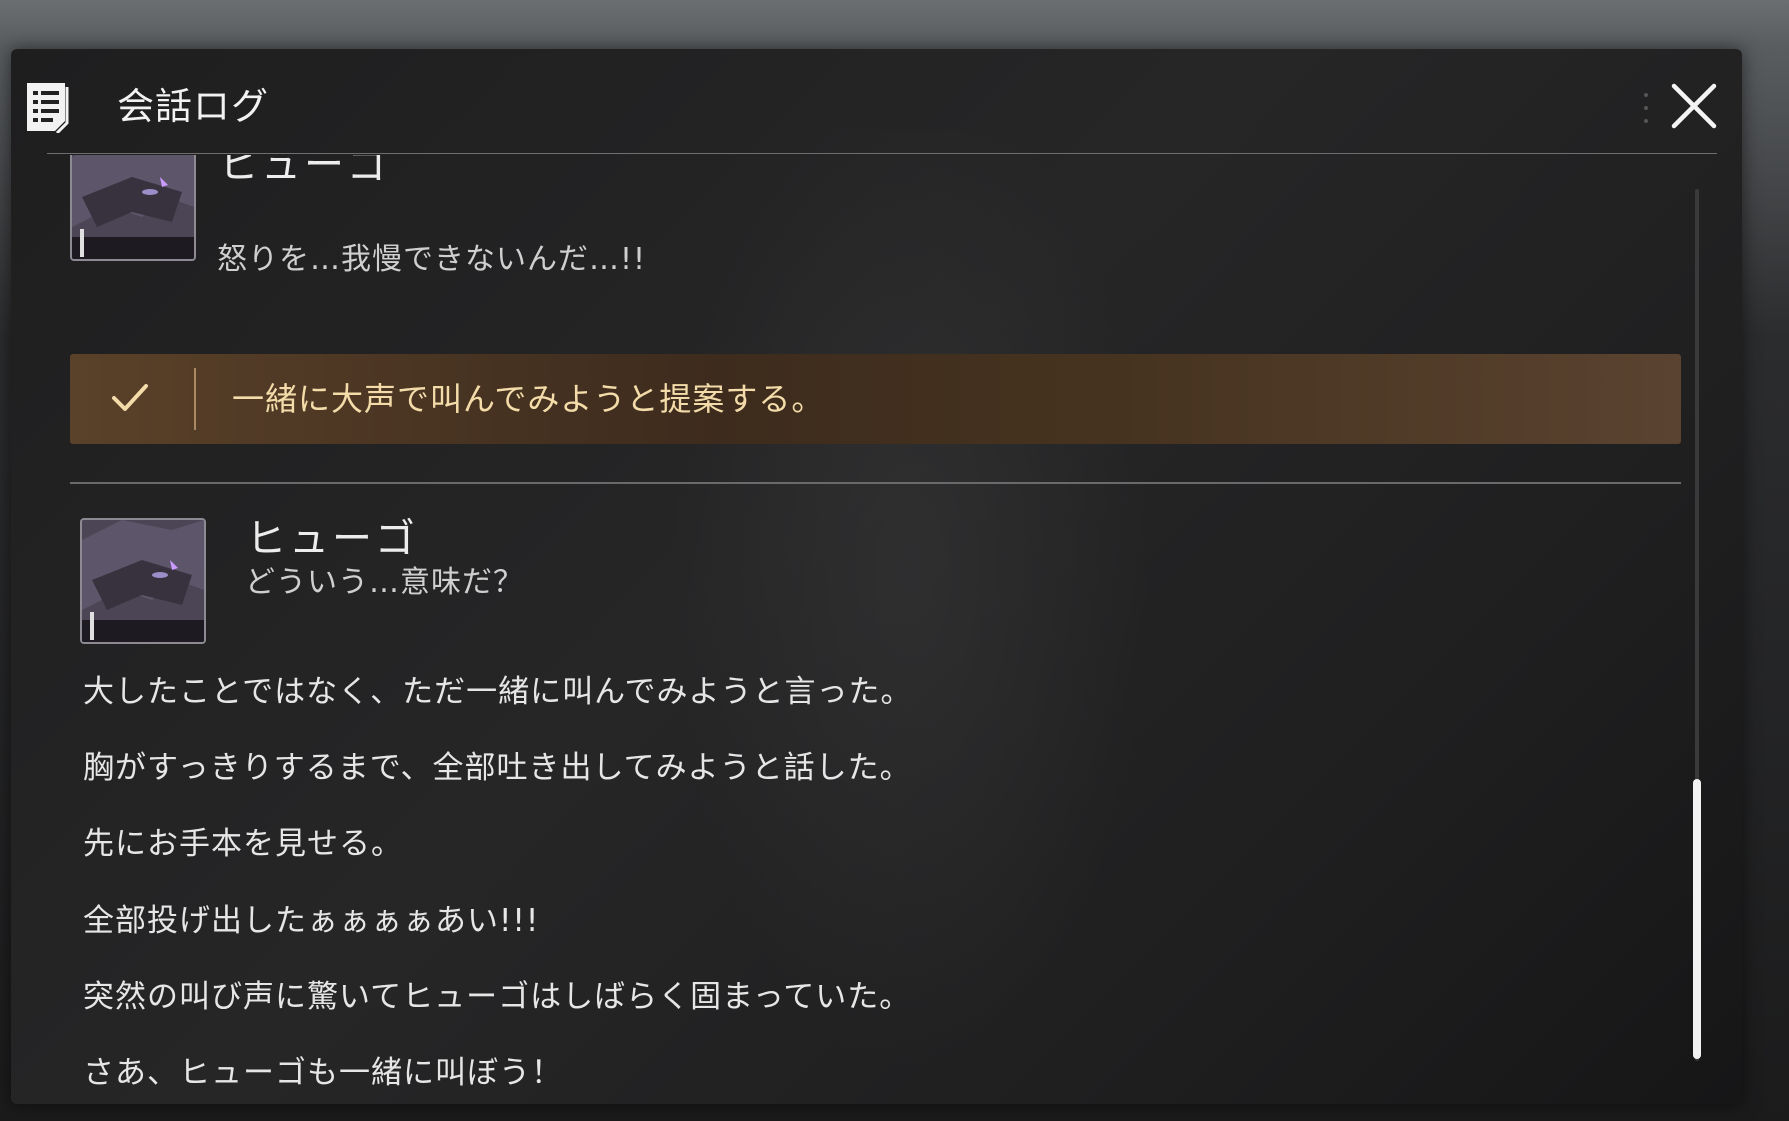 The width and height of the screenshot is (1789, 1121). Describe the element at coordinates (882, 116) in the screenshot. I see `dialog-header-divider` at that location.